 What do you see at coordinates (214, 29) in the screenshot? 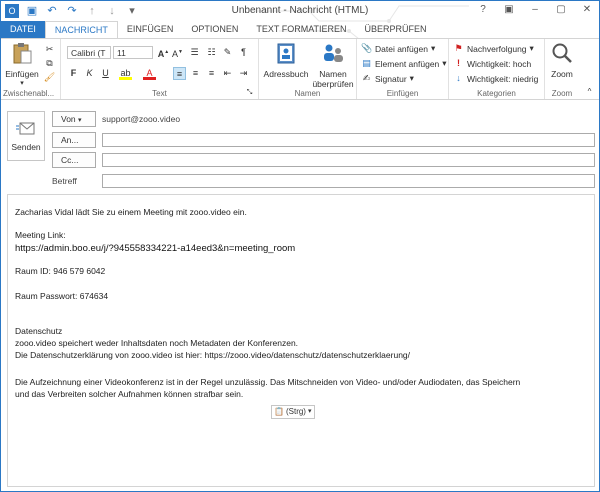
I see `tab-options: OPTIONEN` at bounding box center [214, 29].